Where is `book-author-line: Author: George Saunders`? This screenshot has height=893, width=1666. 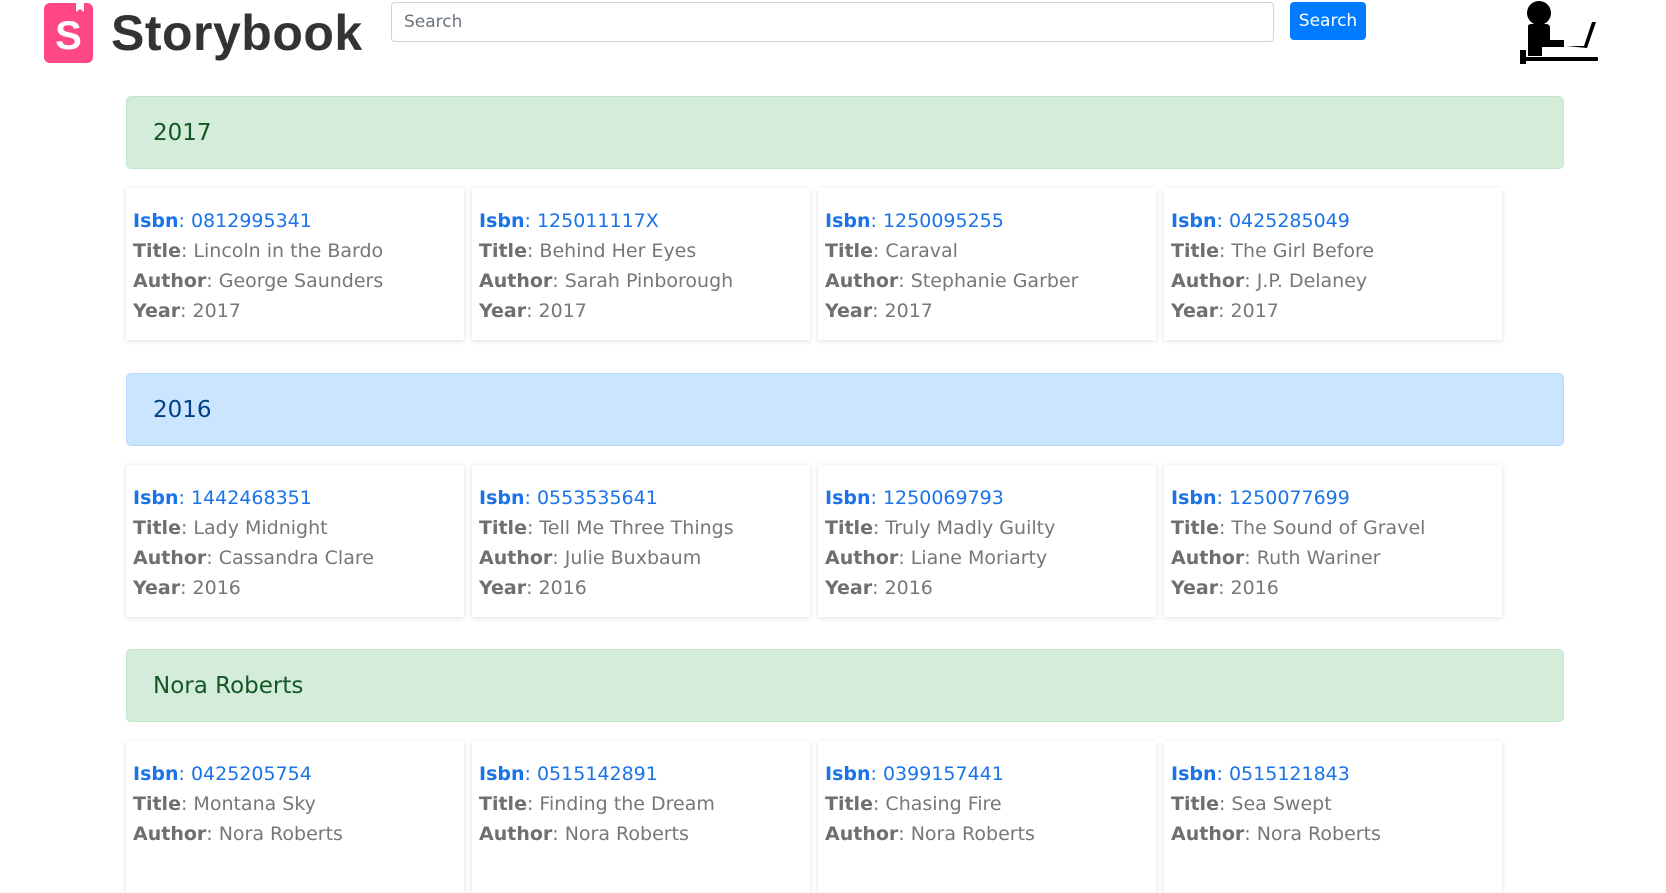
book-author-line: Author: George Saunders is located at coordinates (258, 281).